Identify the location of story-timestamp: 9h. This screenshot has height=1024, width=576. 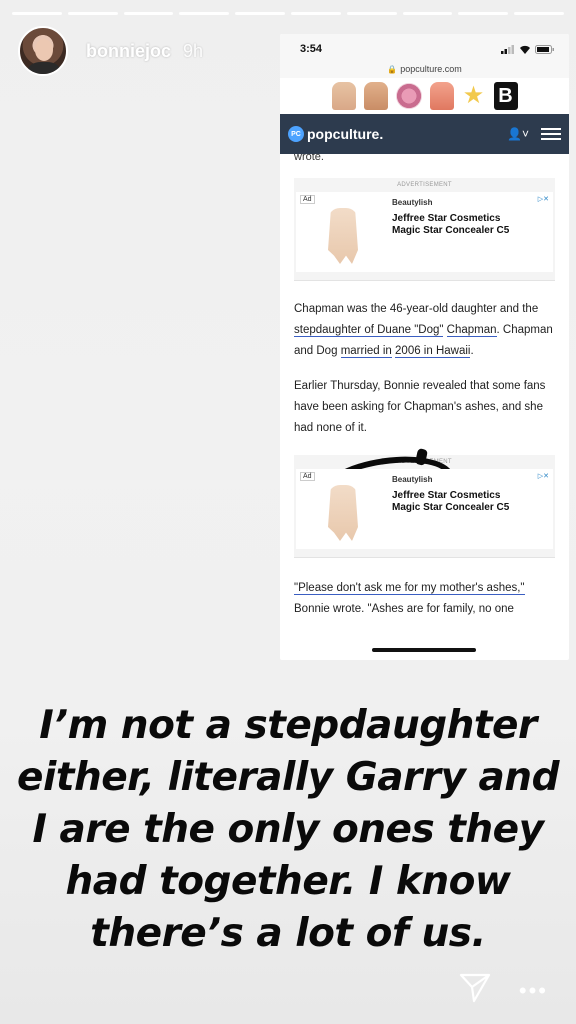
(193, 50).